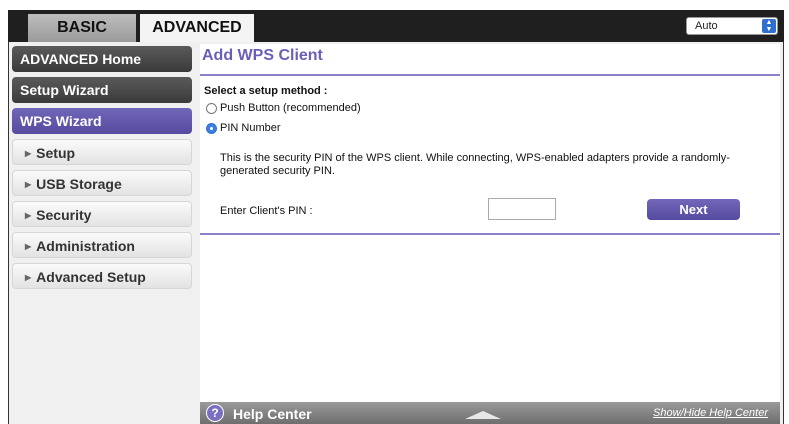 Image resolution: width=789 pixels, height=424 pixels. I want to click on sidebar-item-label: Setup, so click(56, 153).